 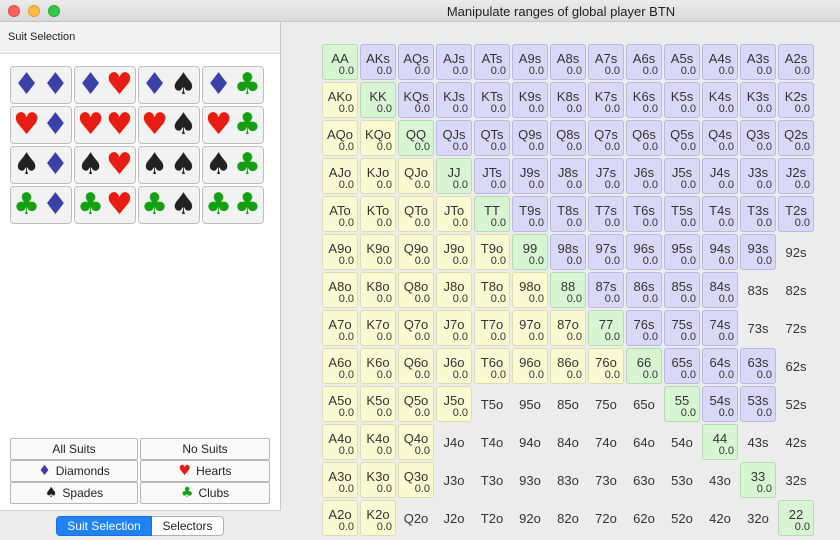 I want to click on hand-cell-T8o: T8o 0.0, so click(x=492, y=290).